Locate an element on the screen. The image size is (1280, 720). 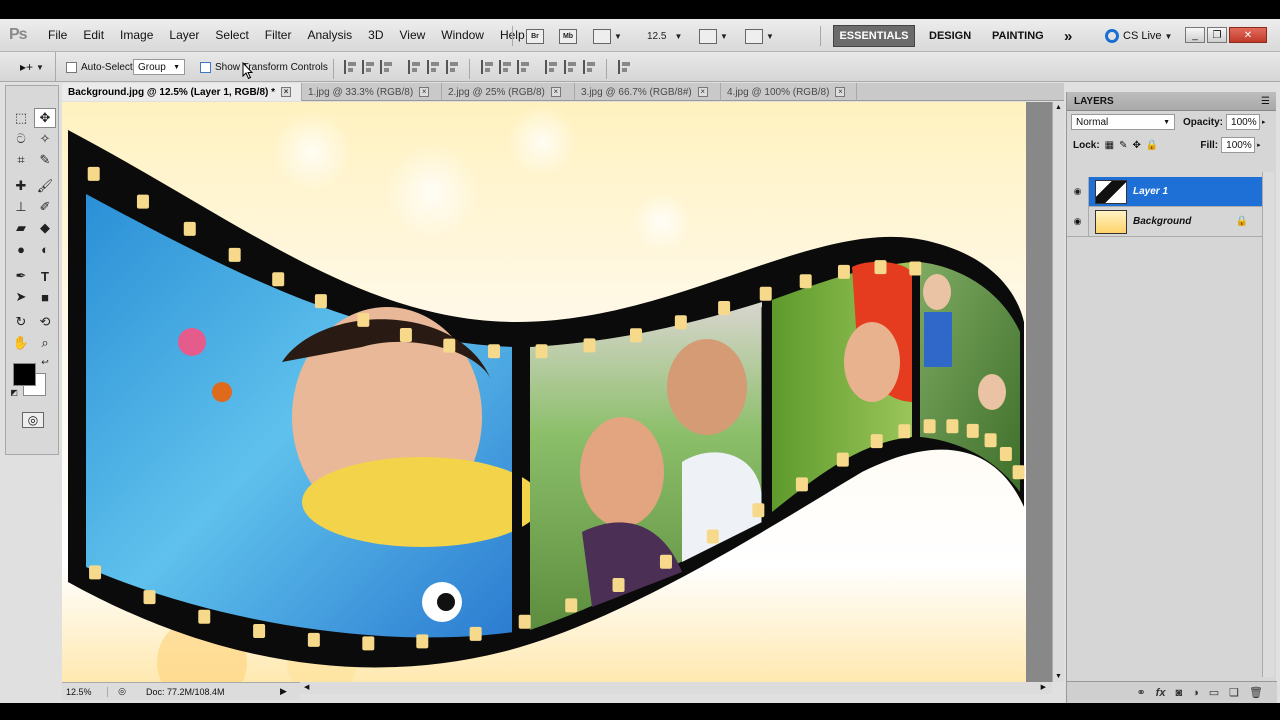
document-tab: 4.jpg @ 100% (RGB/8) × is located at coordinates (789, 92).